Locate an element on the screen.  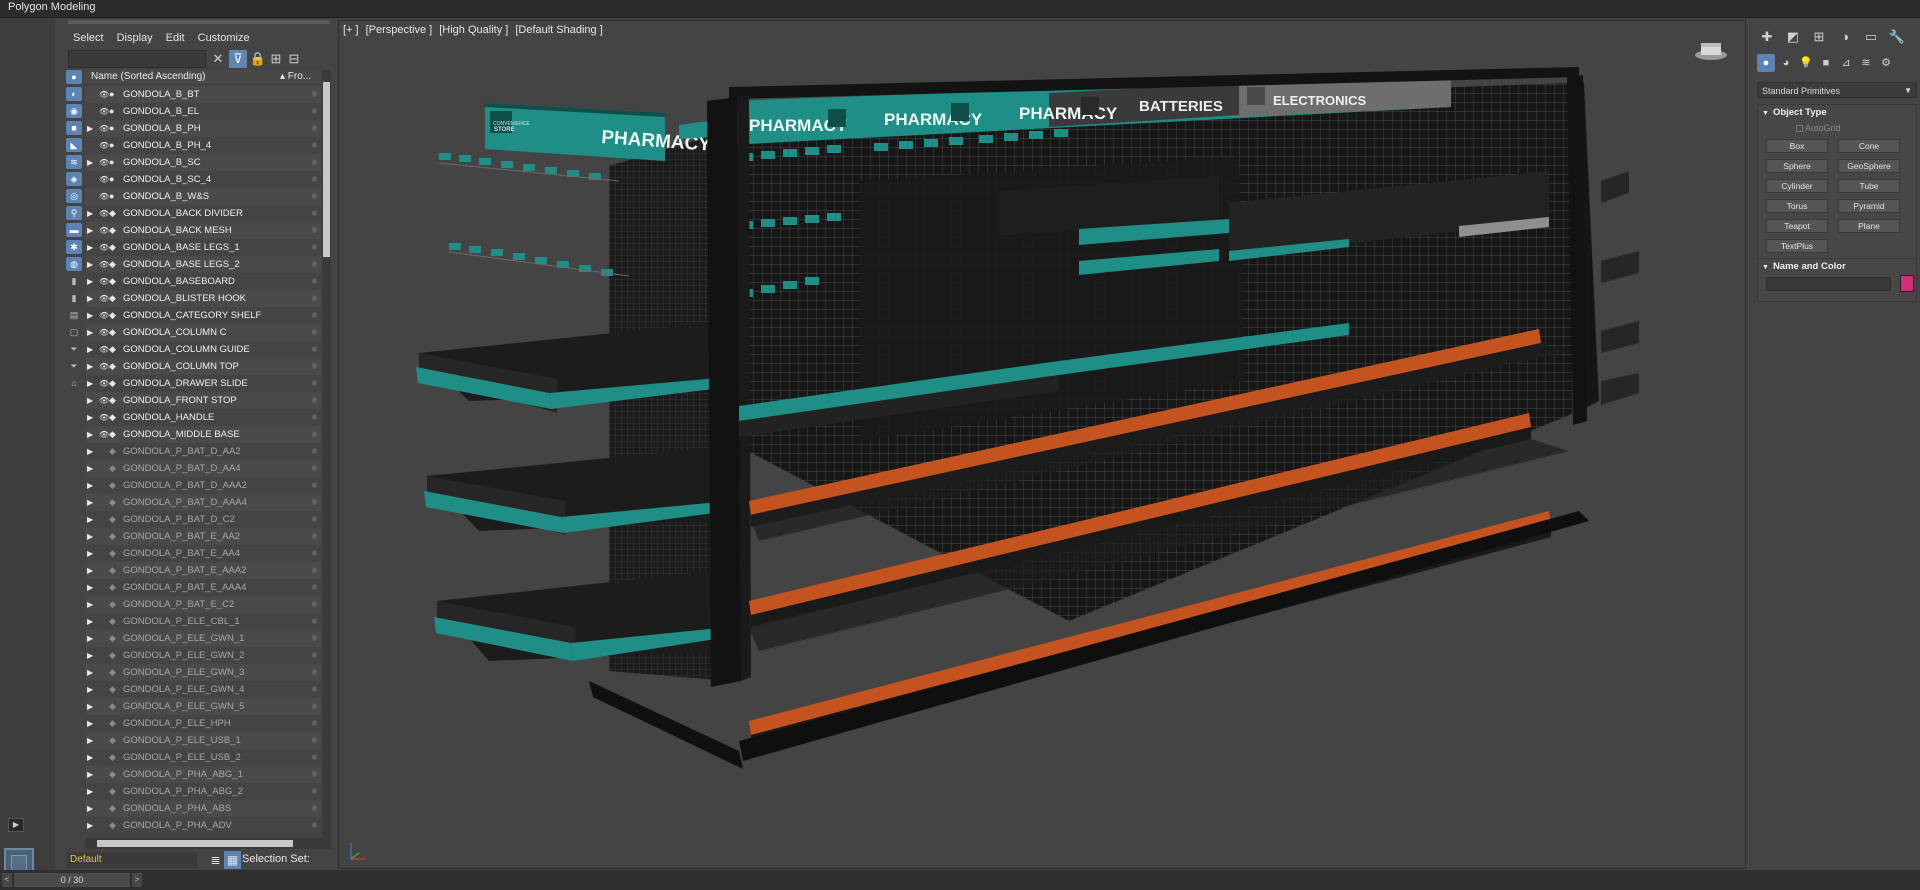
table-row: ▶ ◆ GONDOLA_P_PHA_ABG_2 ❄ is located at coordinates (203, 791).